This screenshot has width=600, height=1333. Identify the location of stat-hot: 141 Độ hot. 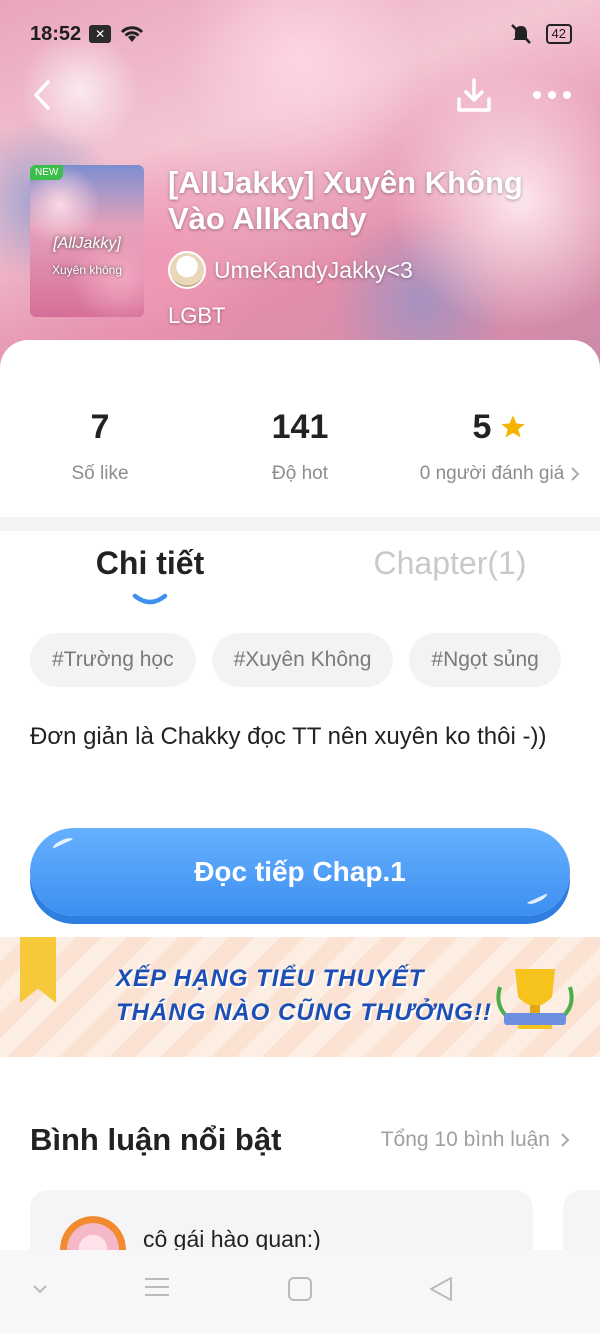
(300, 445).